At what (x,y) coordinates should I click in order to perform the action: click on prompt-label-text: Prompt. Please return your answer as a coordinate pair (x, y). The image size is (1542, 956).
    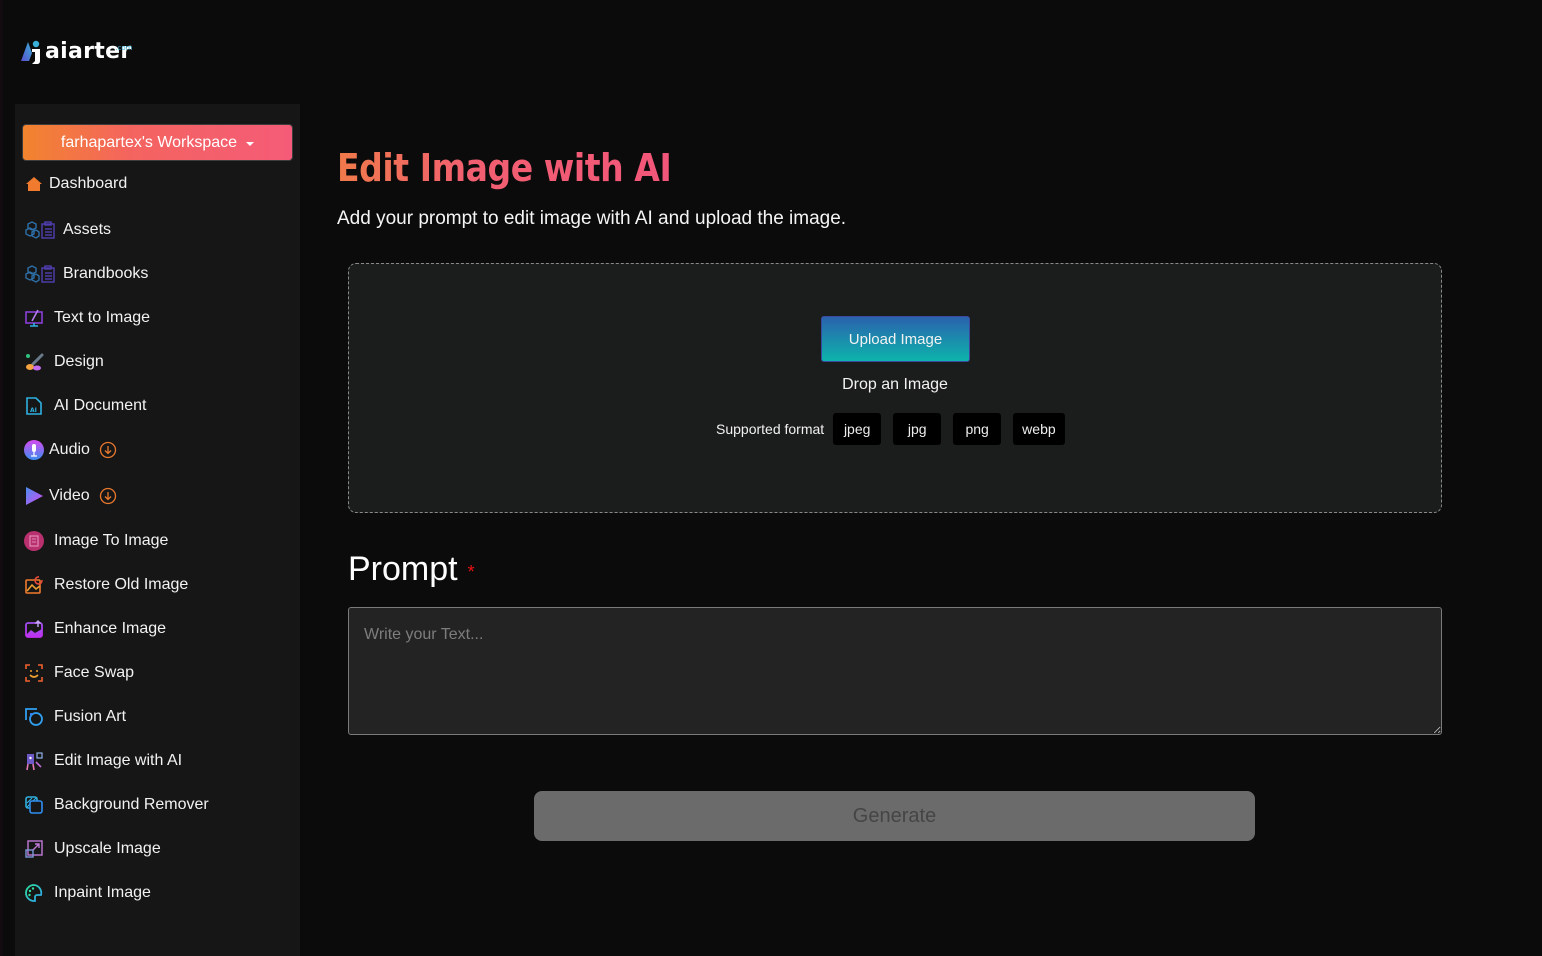
    Looking at the image, I should click on (403, 569).